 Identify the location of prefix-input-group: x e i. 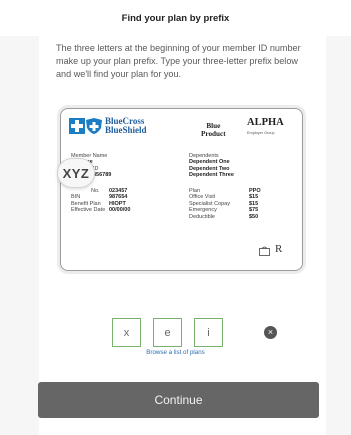
(167, 332).